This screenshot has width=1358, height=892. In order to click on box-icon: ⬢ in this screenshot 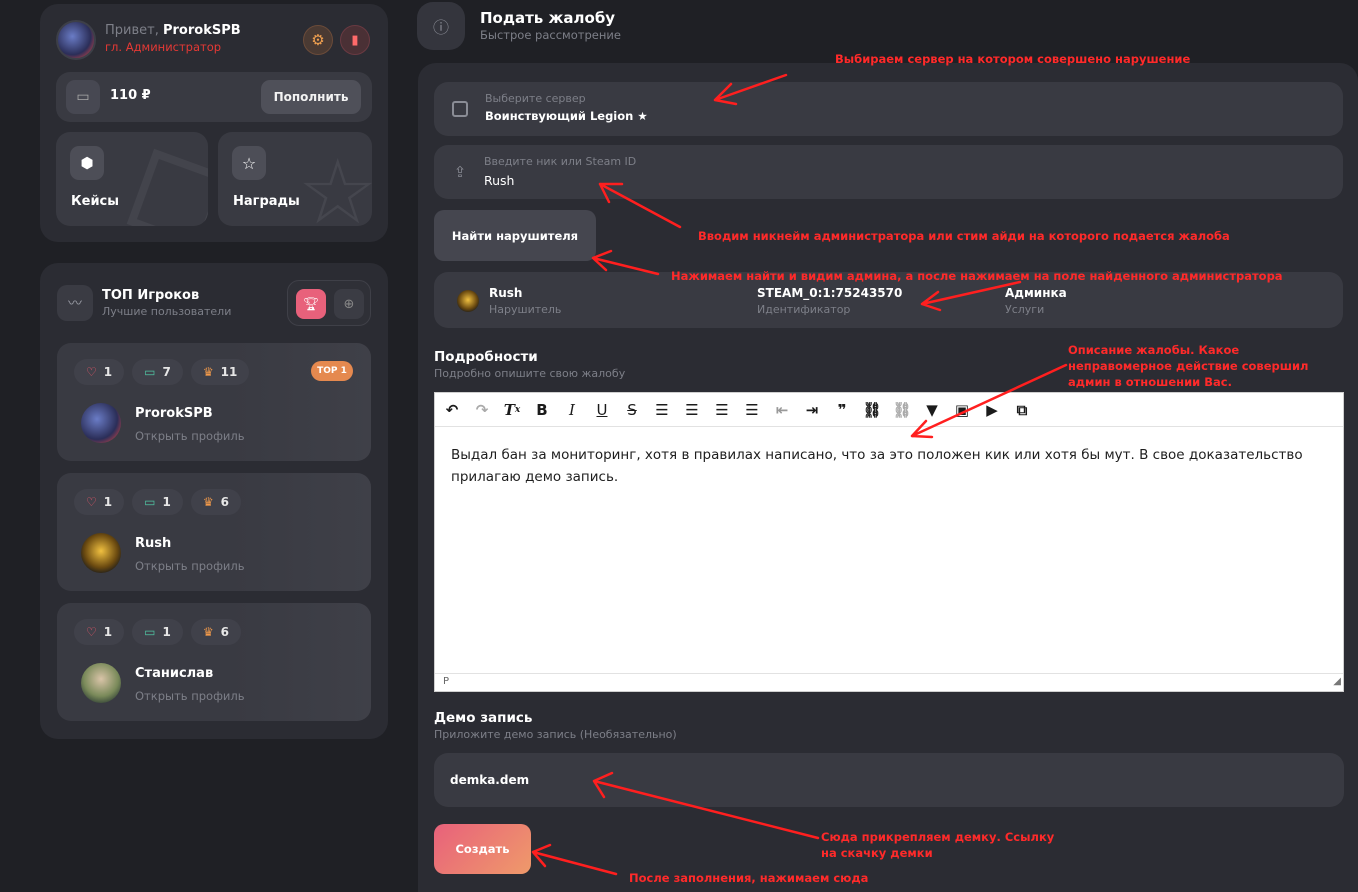, I will do `click(87, 163)`.